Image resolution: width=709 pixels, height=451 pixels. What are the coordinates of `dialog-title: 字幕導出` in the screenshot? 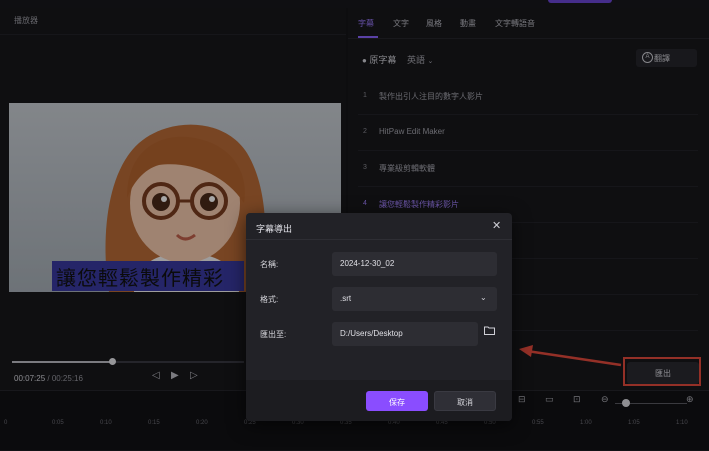 It's located at (274, 229).